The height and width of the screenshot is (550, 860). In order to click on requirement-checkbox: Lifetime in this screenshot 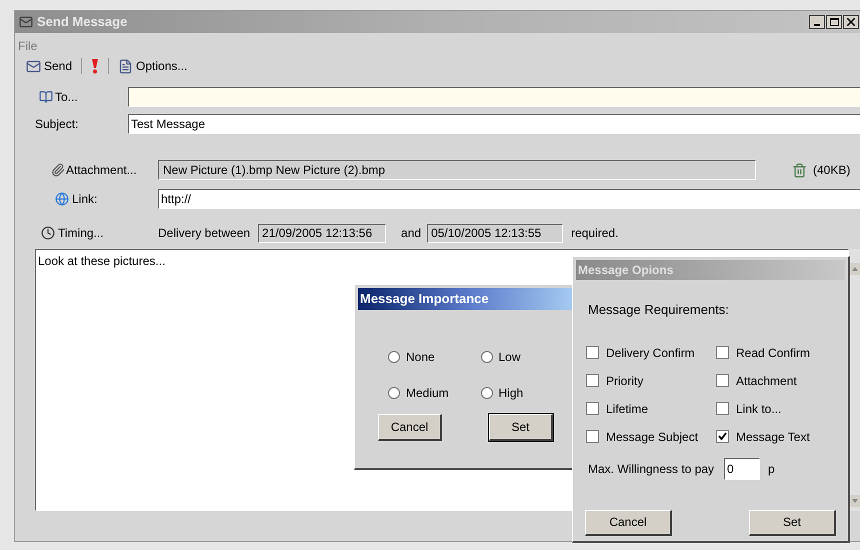, I will do `click(651, 409)`.